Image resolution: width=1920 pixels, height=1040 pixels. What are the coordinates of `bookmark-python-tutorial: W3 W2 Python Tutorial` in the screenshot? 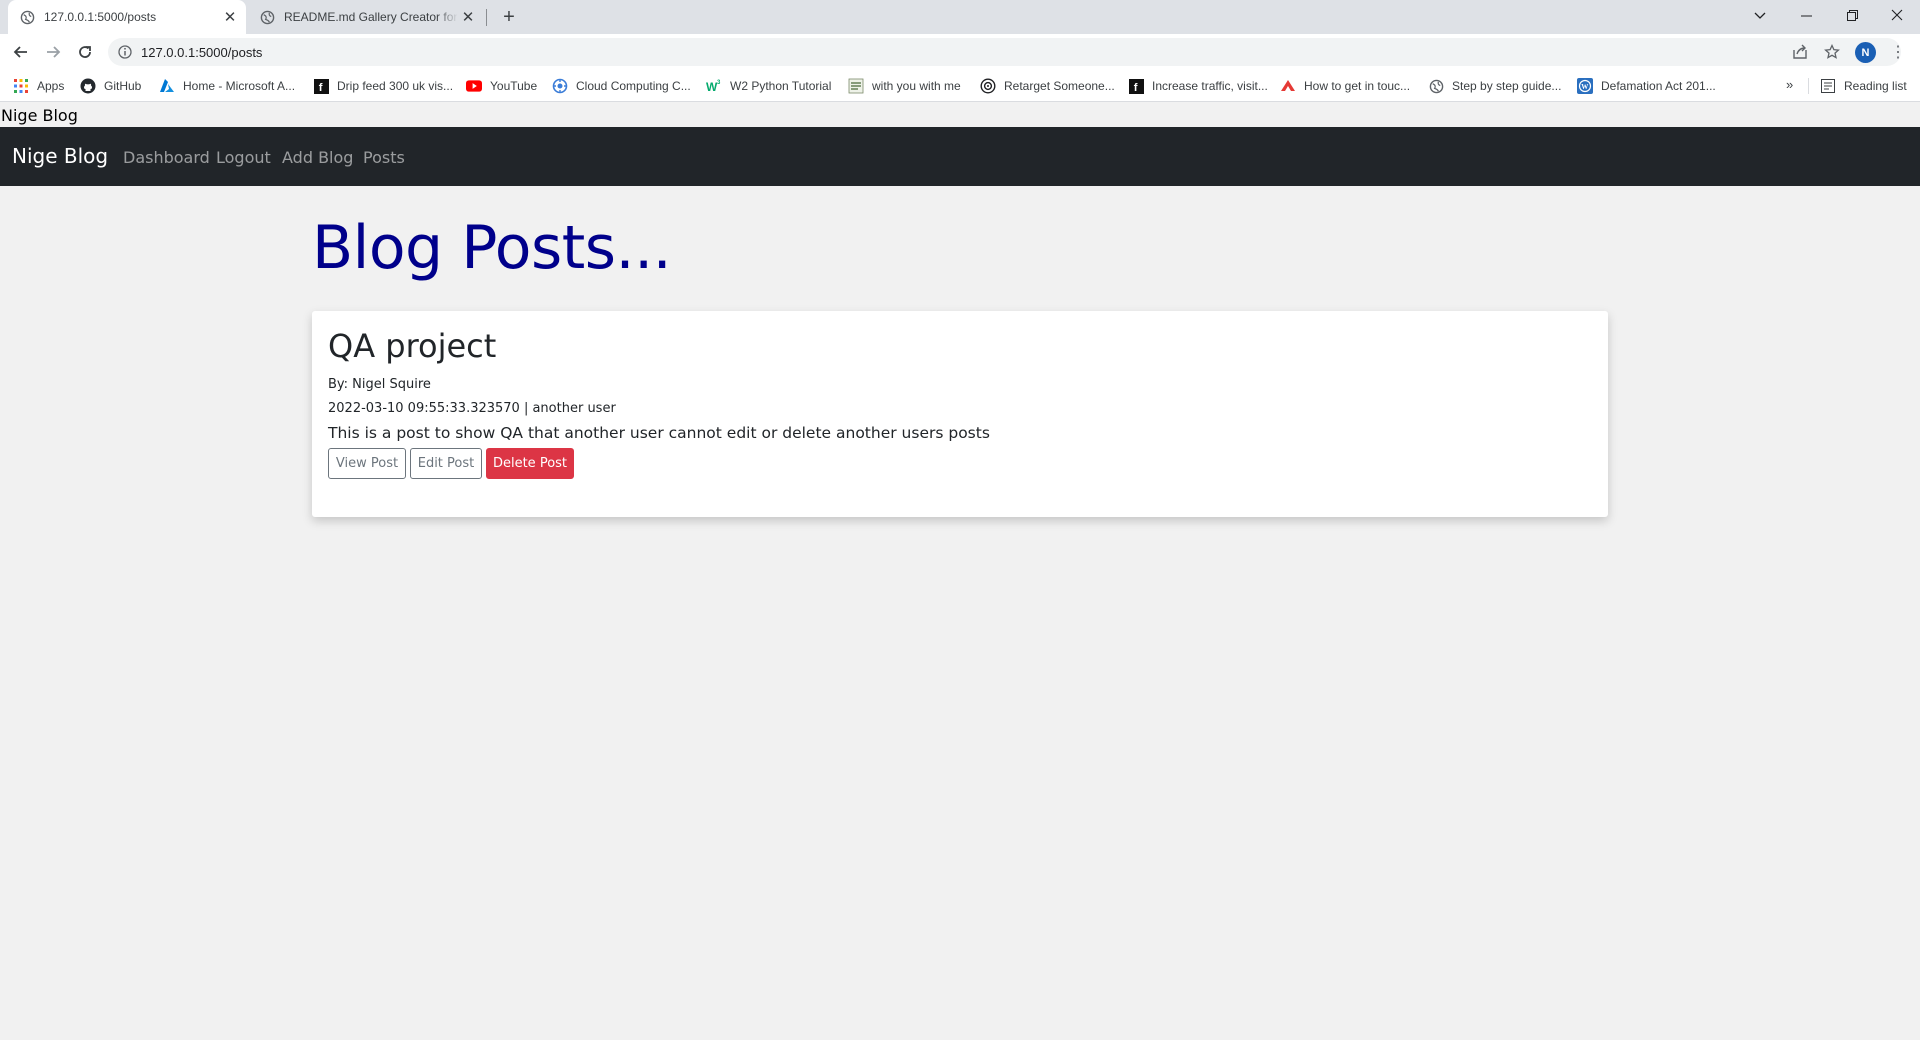 It's located at (768, 86).